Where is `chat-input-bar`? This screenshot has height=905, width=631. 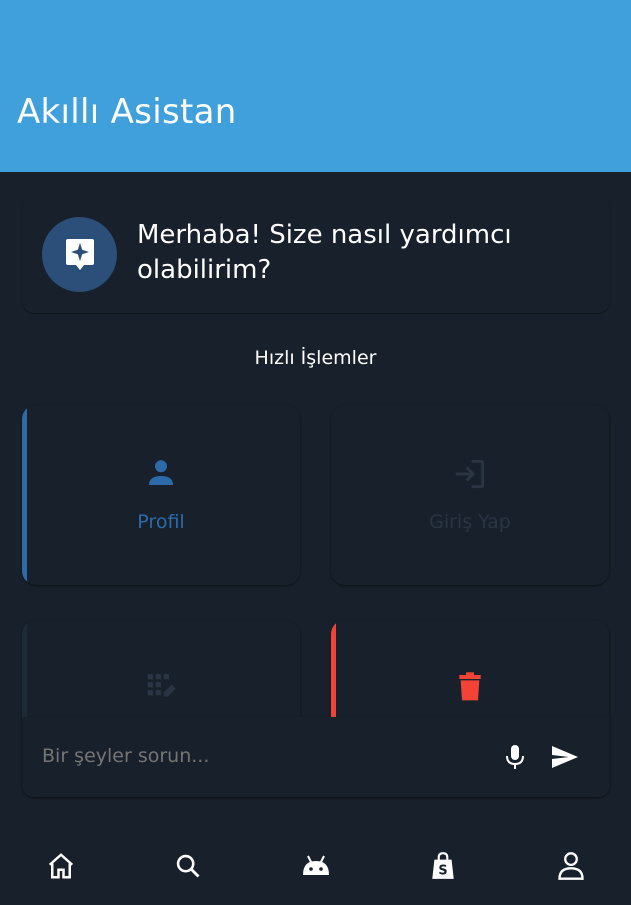 chat-input-bar is located at coordinates (316, 757).